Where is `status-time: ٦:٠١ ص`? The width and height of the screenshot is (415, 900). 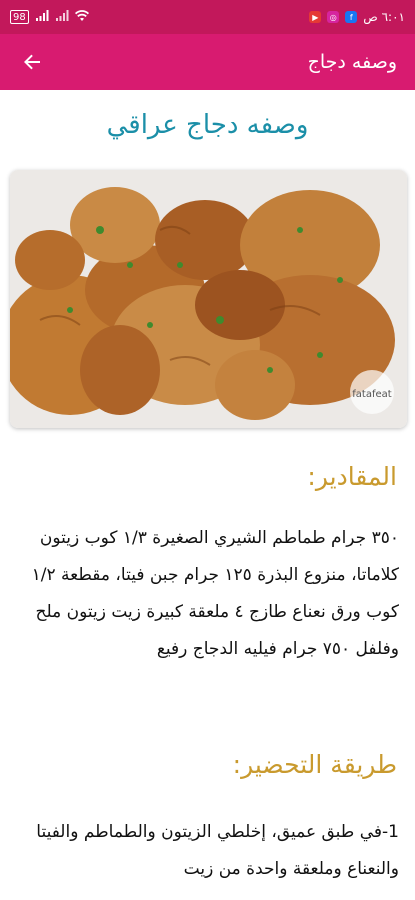
status-time: ٦:٠١ ص is located at coordinates (384, 17).